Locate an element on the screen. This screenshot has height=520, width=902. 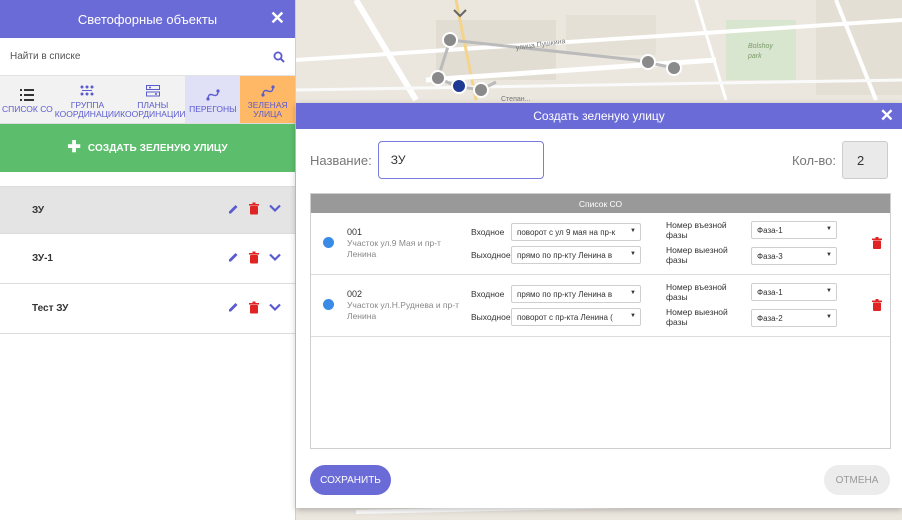
group-coordination-icon is located at coordinates (87, 91).